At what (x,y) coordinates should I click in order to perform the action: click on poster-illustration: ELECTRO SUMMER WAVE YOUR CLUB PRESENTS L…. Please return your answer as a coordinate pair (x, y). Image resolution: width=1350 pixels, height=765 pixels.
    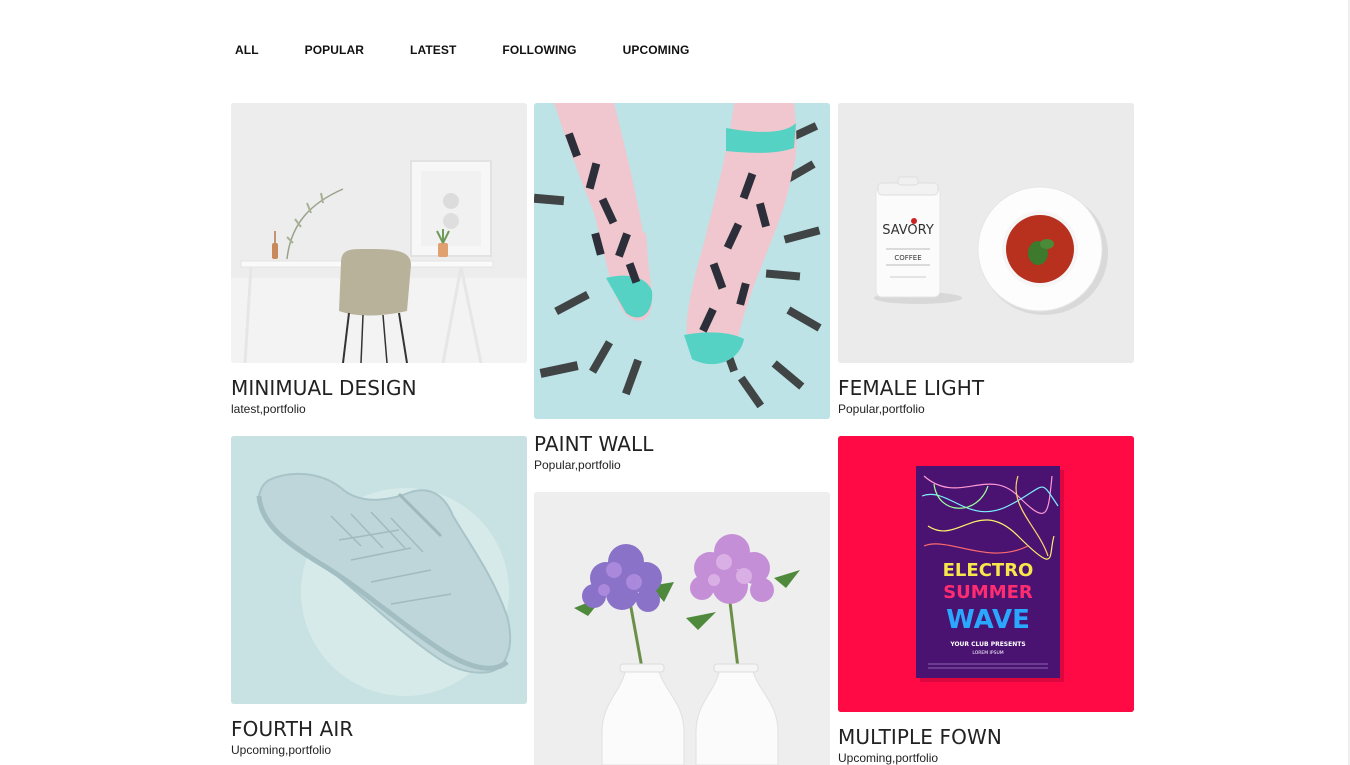
    Looking at the image, I should click on (986, 574).